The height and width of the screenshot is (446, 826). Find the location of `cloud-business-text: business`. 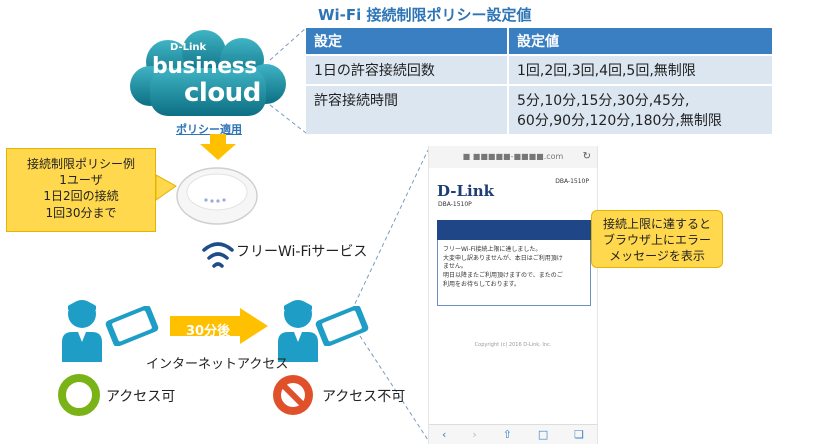

cloud-business-text: business is located at coordinates (204, 66).